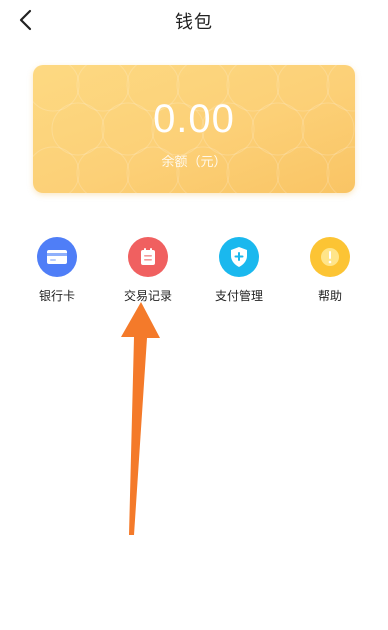 This screenshot has width=388, height=630. I want to click on transaction-record-icon, so click(148, 257).